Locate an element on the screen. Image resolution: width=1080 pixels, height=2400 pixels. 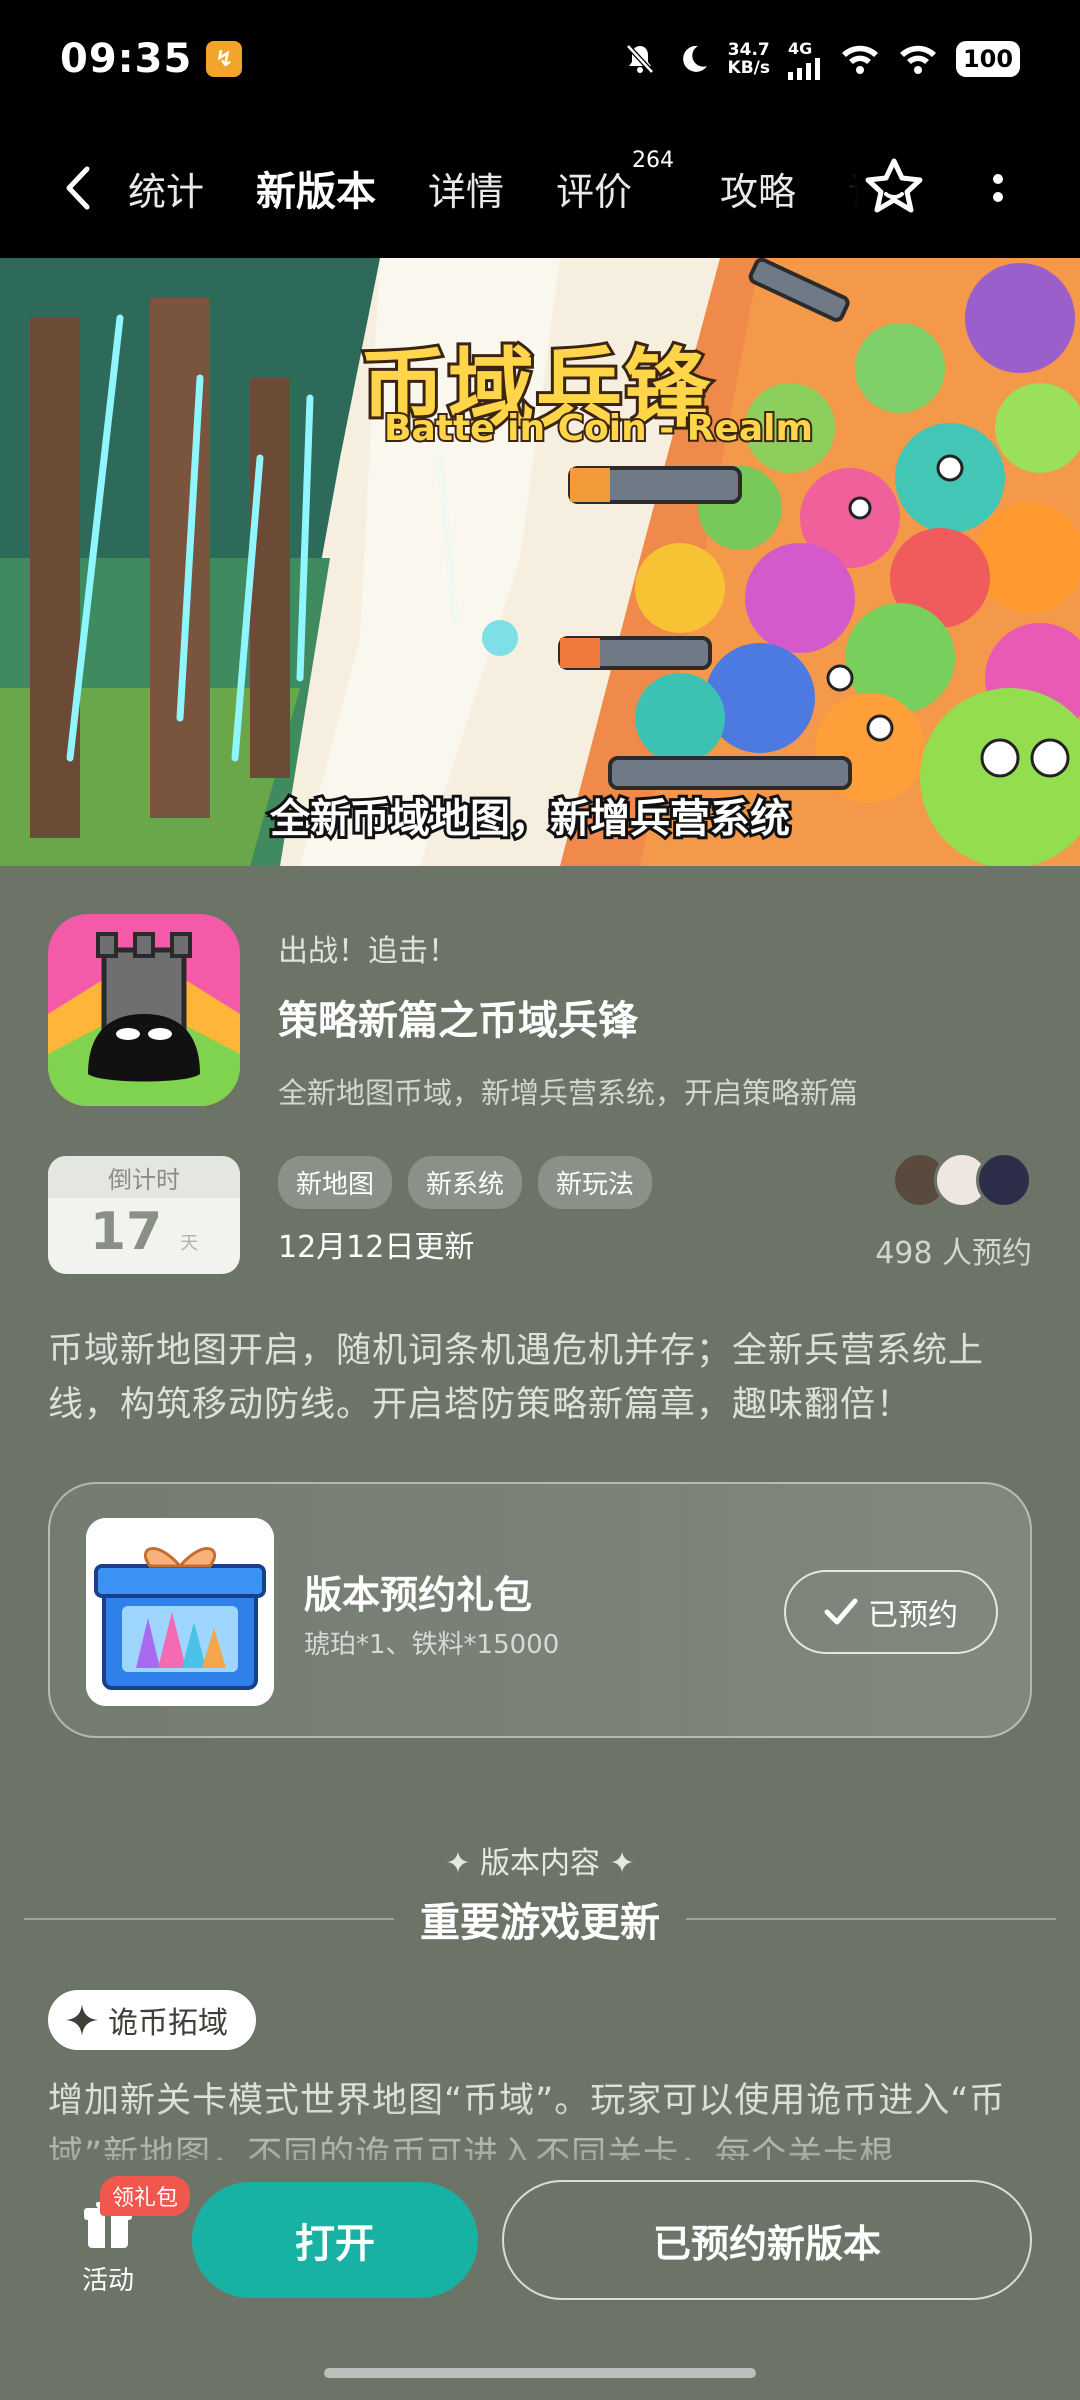
status-bar: 09:35 ↯ 34.7 KB/s 4G 100 is located at coordinates (540, 59).